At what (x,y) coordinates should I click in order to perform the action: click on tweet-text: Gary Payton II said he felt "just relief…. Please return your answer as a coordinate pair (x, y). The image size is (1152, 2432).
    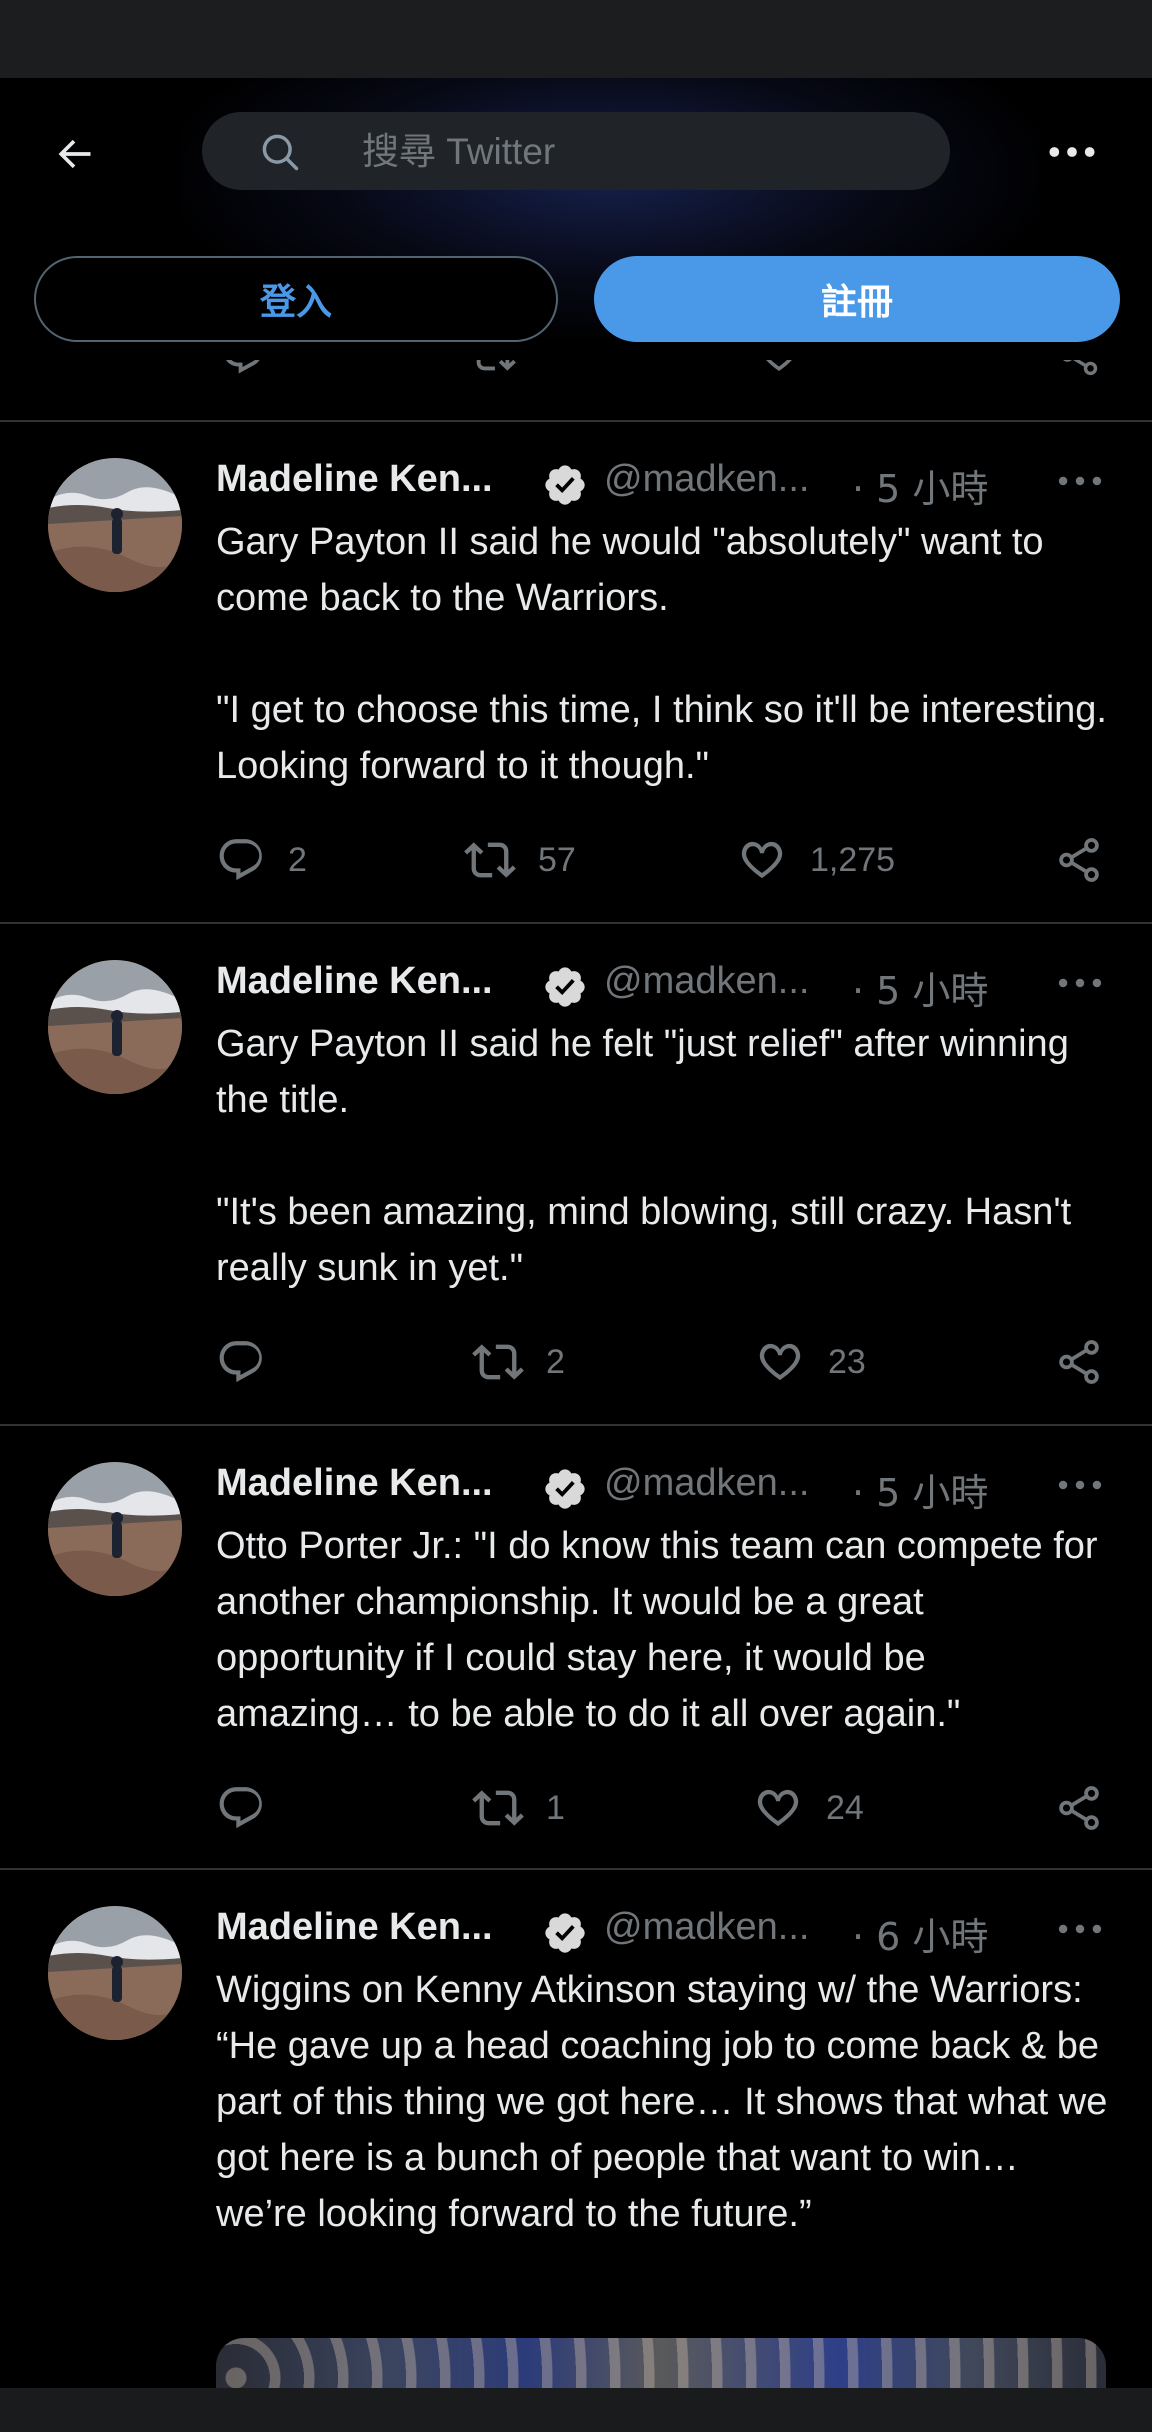
    Looking at the image, I should click on (644, 1156).